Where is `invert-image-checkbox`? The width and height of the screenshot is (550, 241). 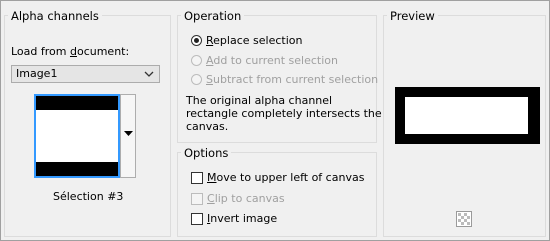 invert-image-checkbox is located at coordinates (197, 219).